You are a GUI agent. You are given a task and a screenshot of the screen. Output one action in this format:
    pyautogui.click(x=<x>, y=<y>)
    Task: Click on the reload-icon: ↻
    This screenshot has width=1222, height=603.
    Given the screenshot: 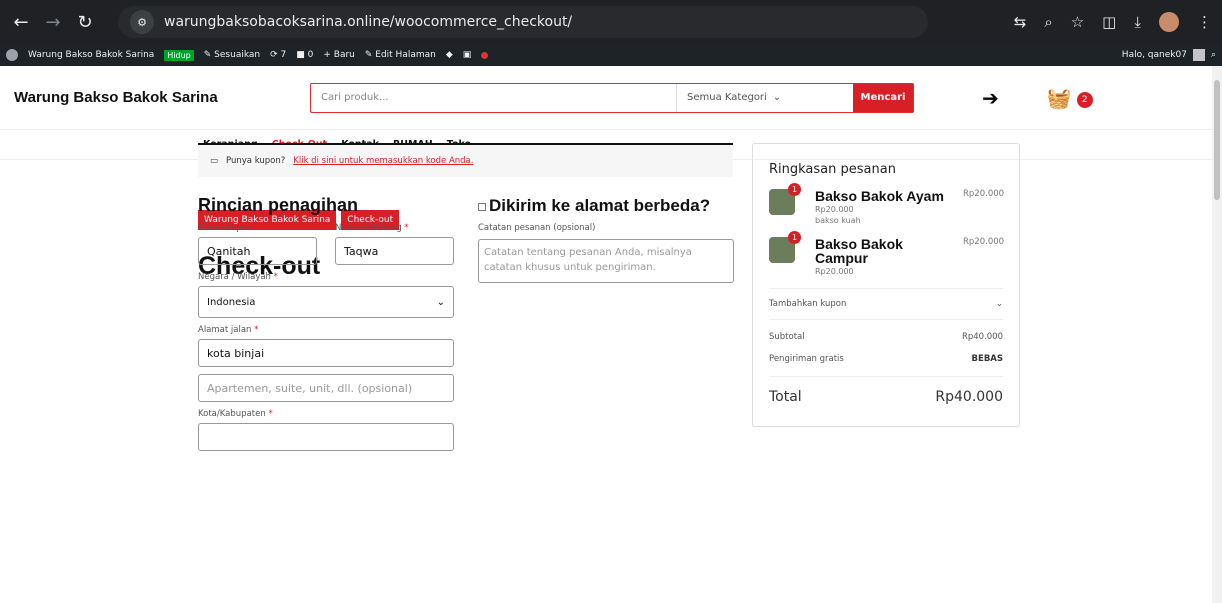 What is the action you would take?
    pyautogui.click(x=85, y=22)
    